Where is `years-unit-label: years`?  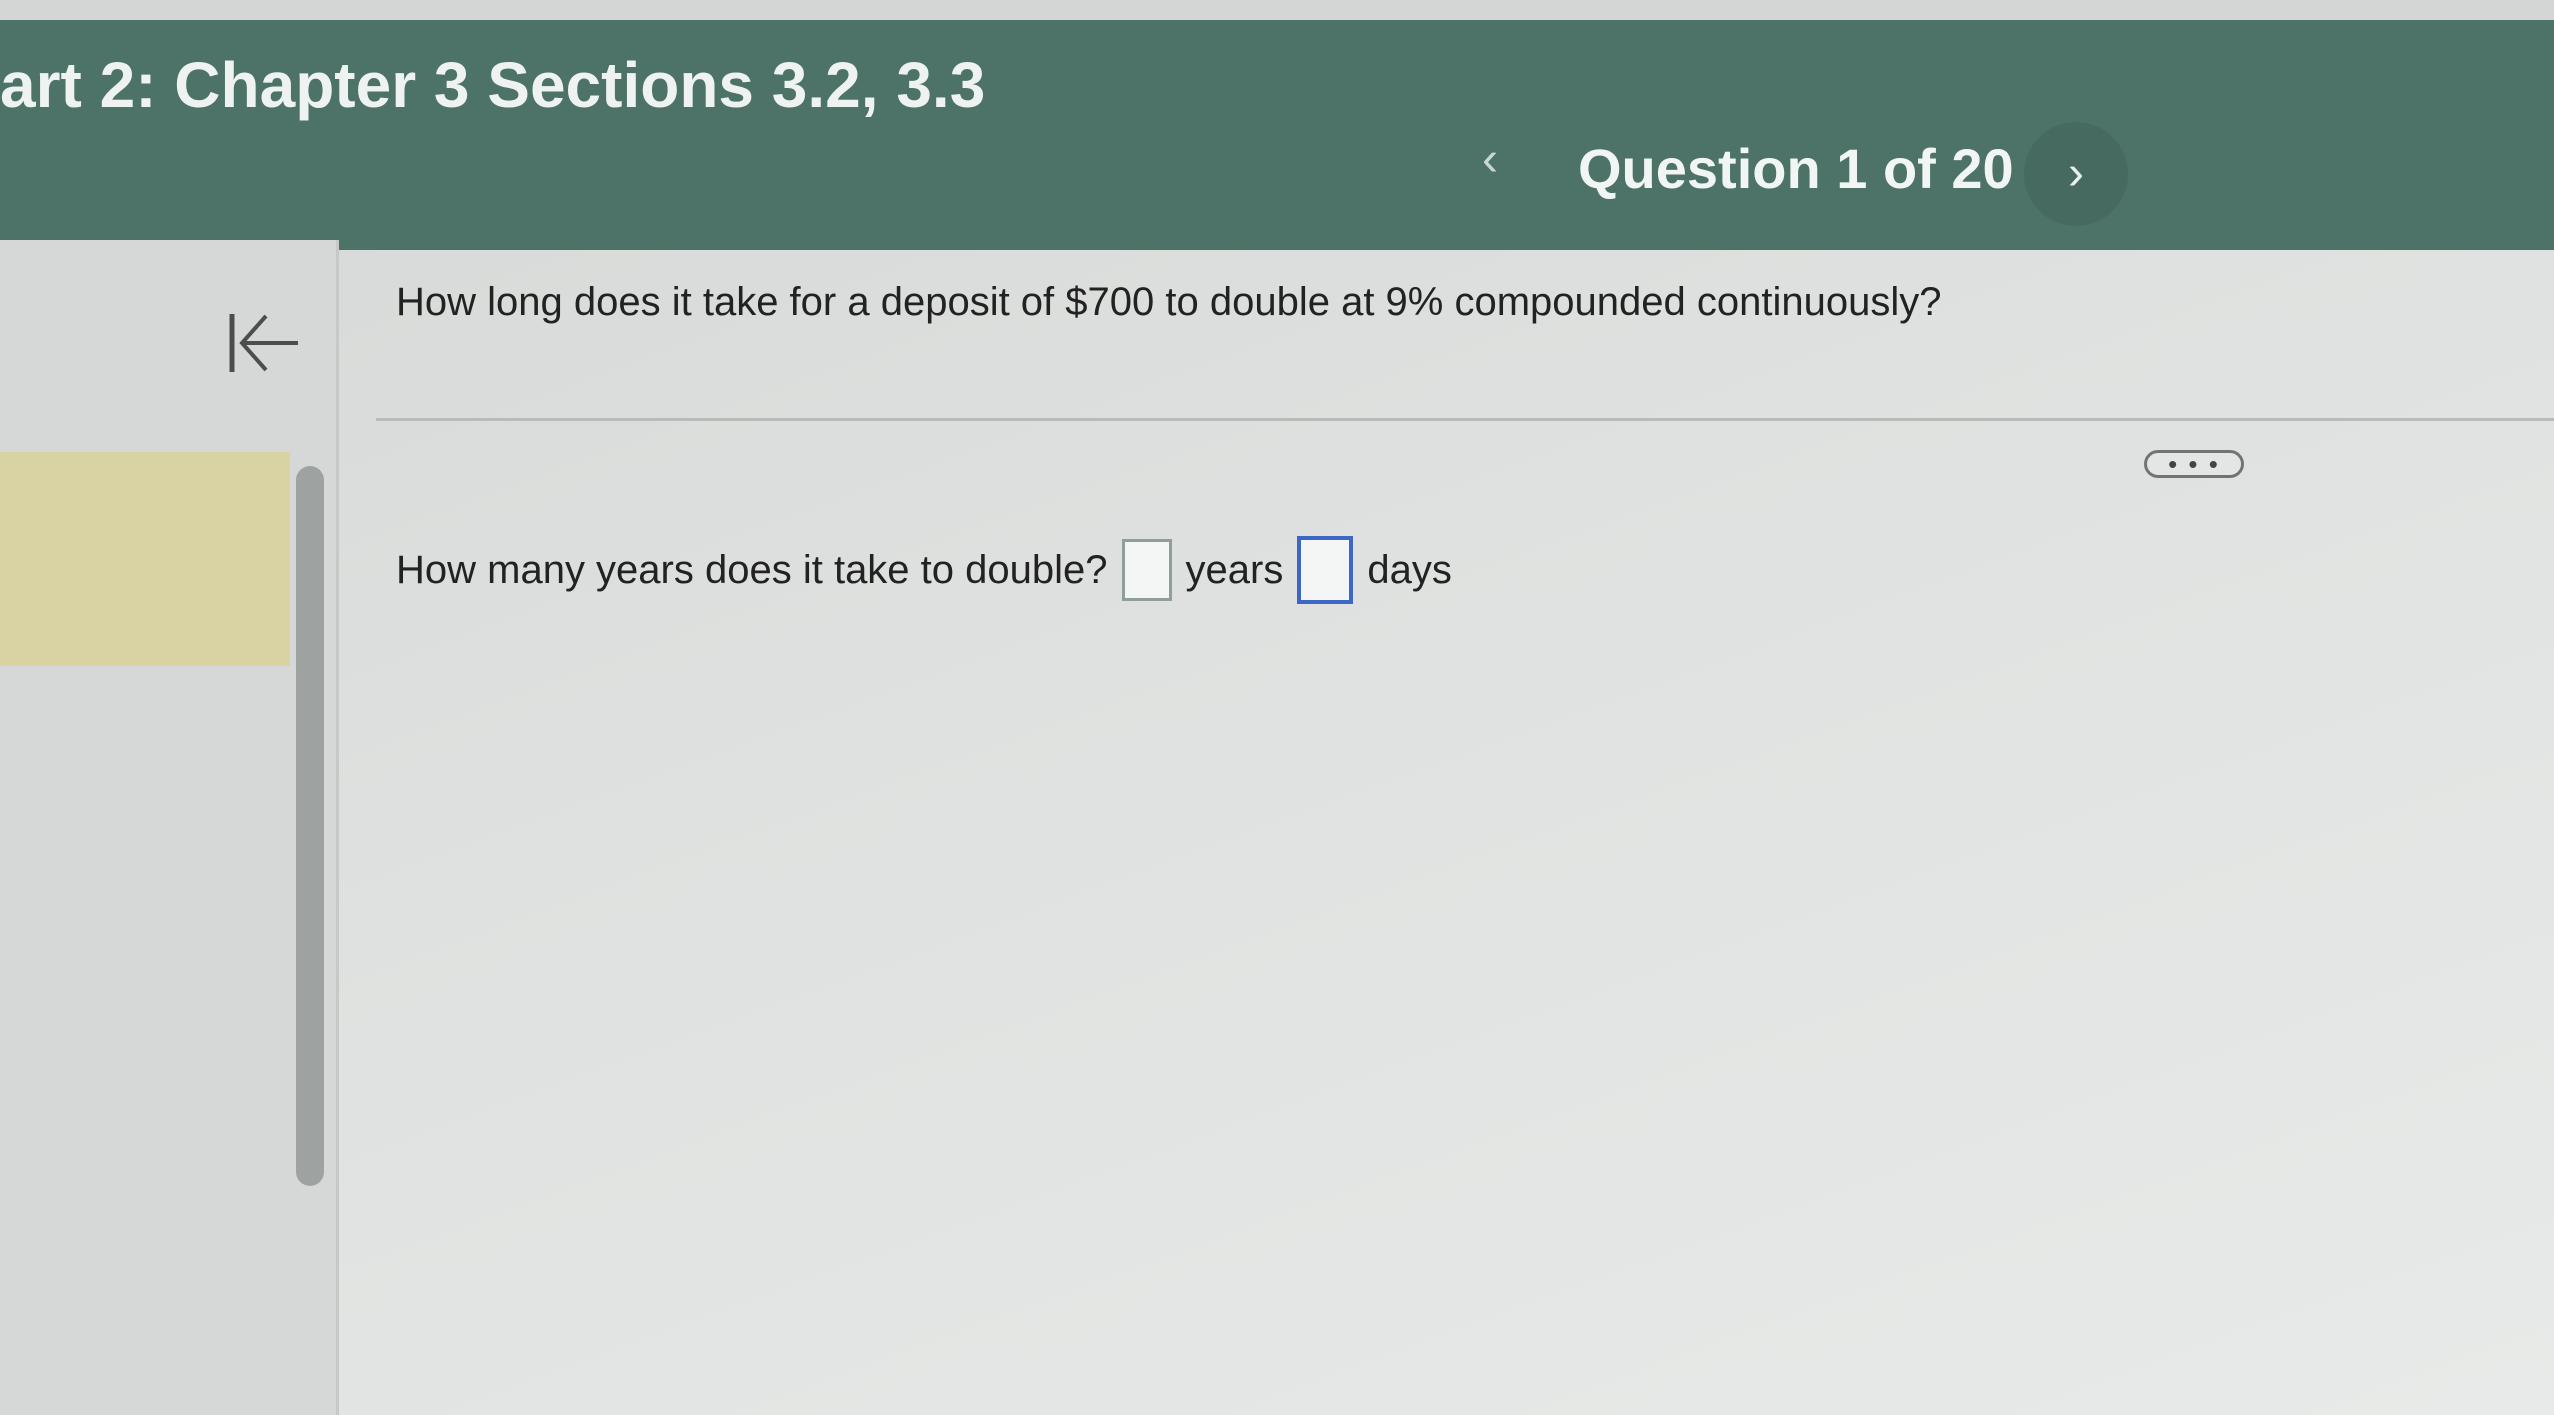 years-unit-label: years is located at coordinates (1234, 569).